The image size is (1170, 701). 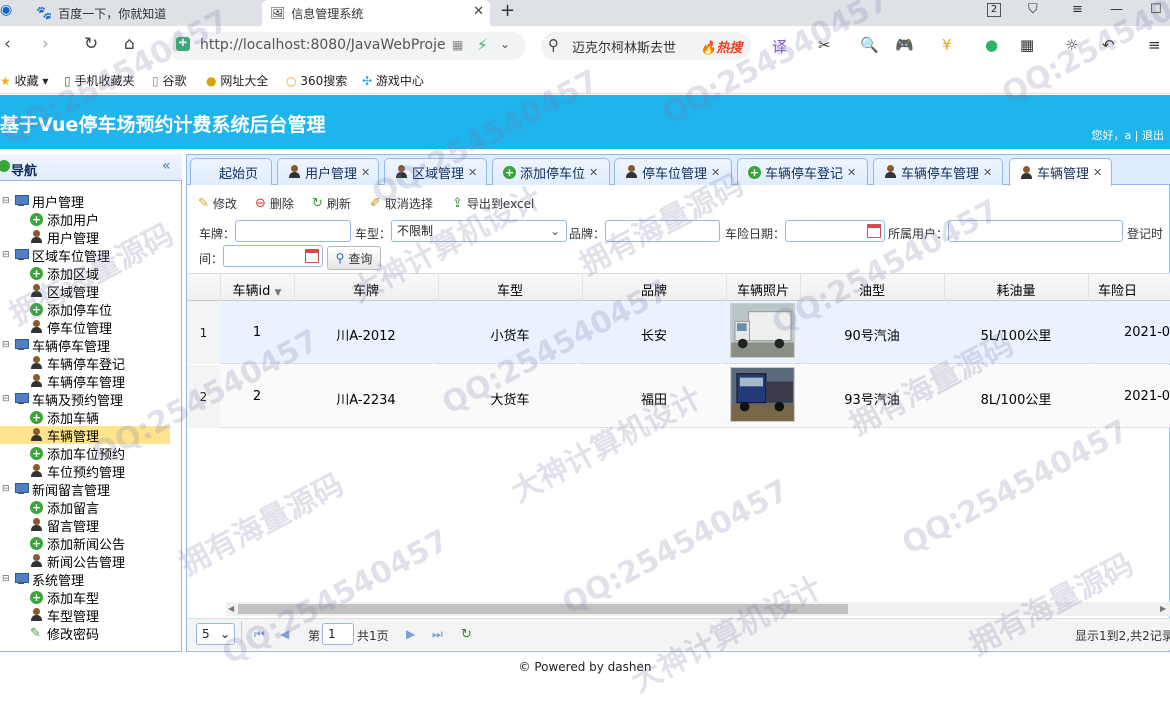 What do you see at coordinates (1163, 608) in the screenshot?
I see `scroll-right-icon: ▶` at bounding box center [1163, 608].